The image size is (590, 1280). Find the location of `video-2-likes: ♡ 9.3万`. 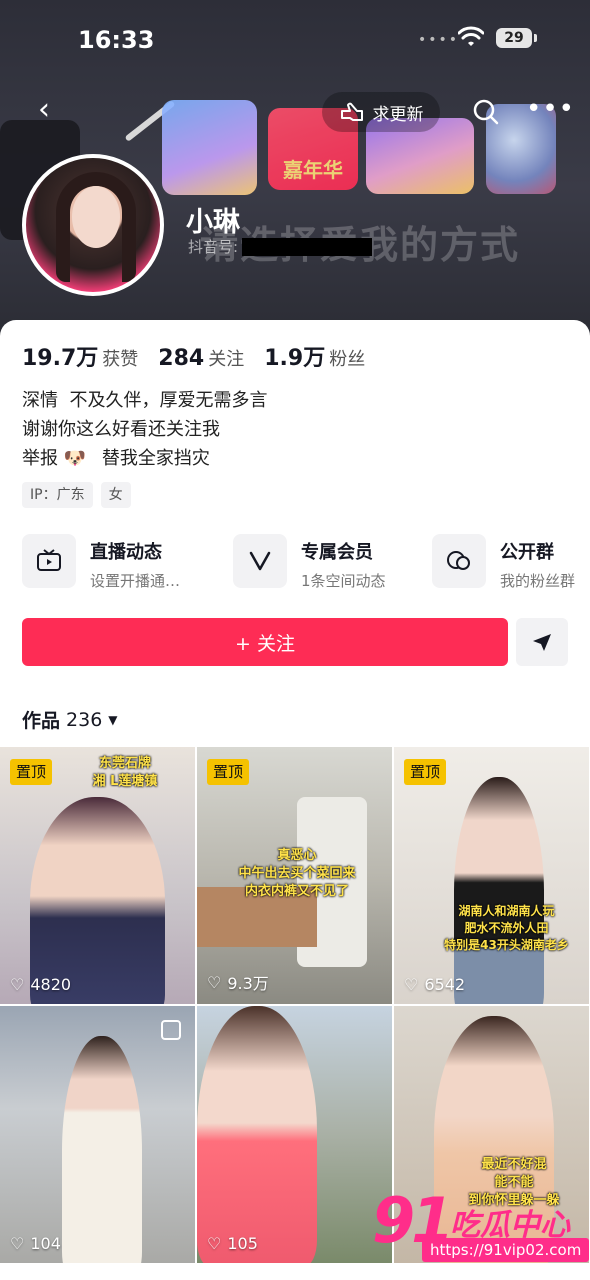

video-2-likes: ♡ 9.3万 is located at coordinates (238, 982).